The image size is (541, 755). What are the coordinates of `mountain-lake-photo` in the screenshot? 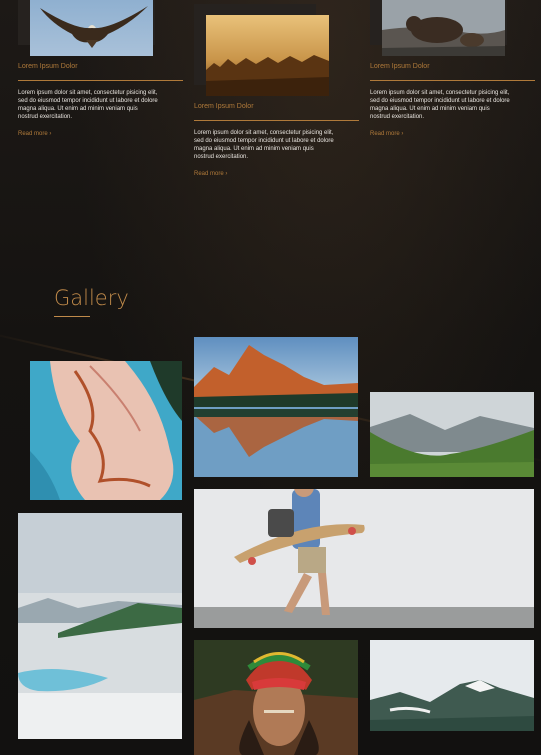 It's located at (276, 407).